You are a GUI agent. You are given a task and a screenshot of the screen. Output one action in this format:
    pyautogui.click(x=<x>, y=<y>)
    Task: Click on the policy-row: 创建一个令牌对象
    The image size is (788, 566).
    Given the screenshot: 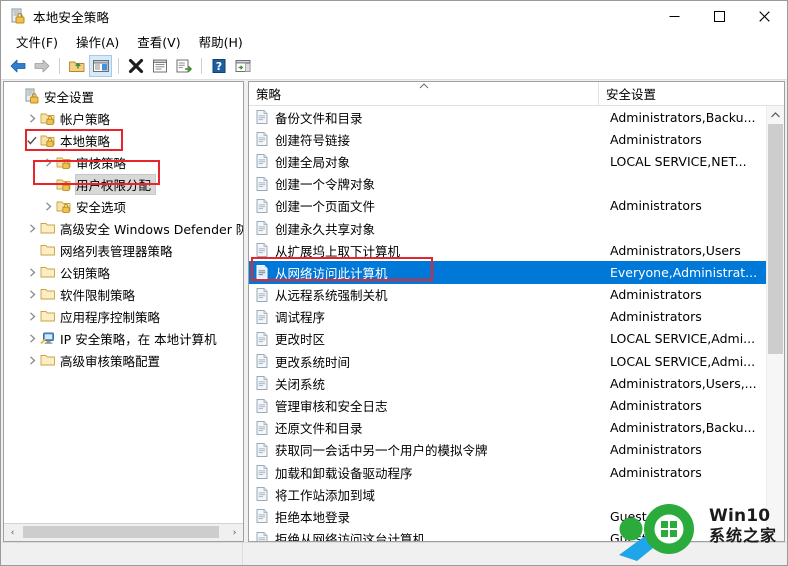 What is the action you would take?
    pyautogui.click(x=507, y=184)
    